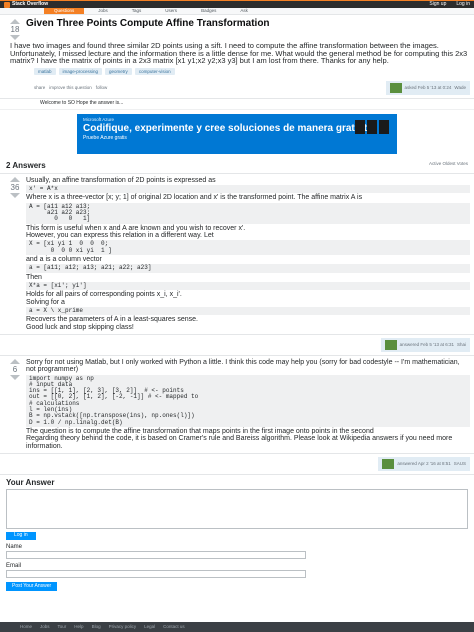 Image resolution: width=474 pixels, height=632 pixels. What do you see at coordinates (248, 189) in the screenshot?
I see `code-block: x' = A*x` at bounding box center [248, 189].